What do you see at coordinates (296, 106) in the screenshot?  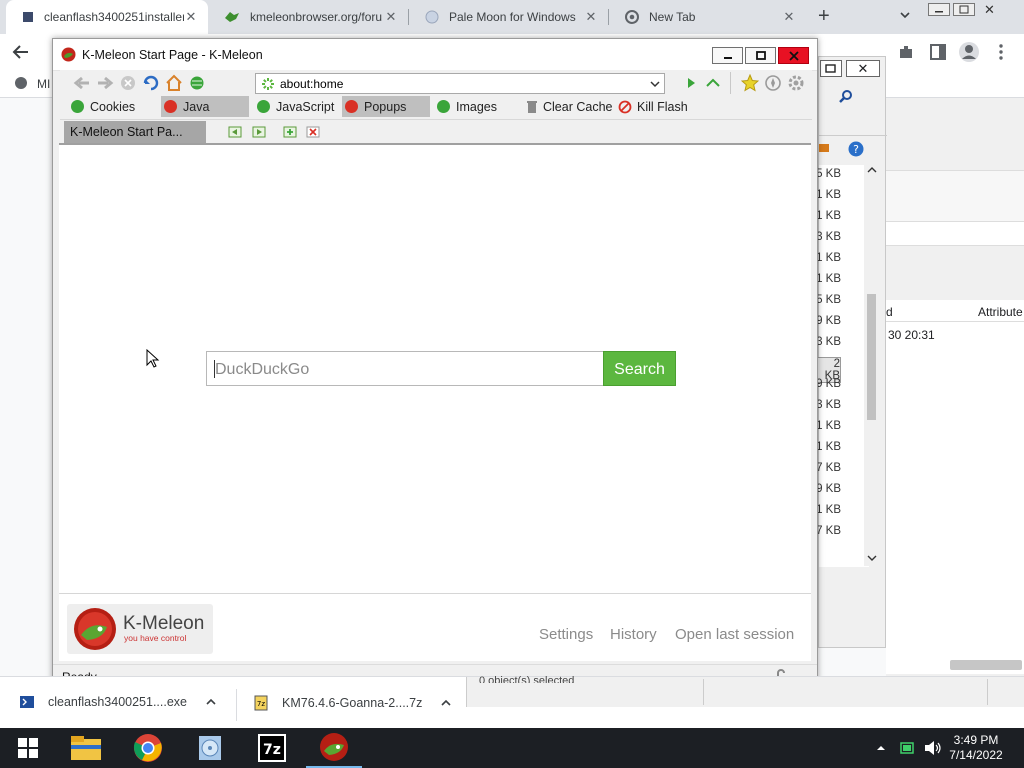 I see `javascript-toggle: JavaScript` at bounding box center [296, 106].